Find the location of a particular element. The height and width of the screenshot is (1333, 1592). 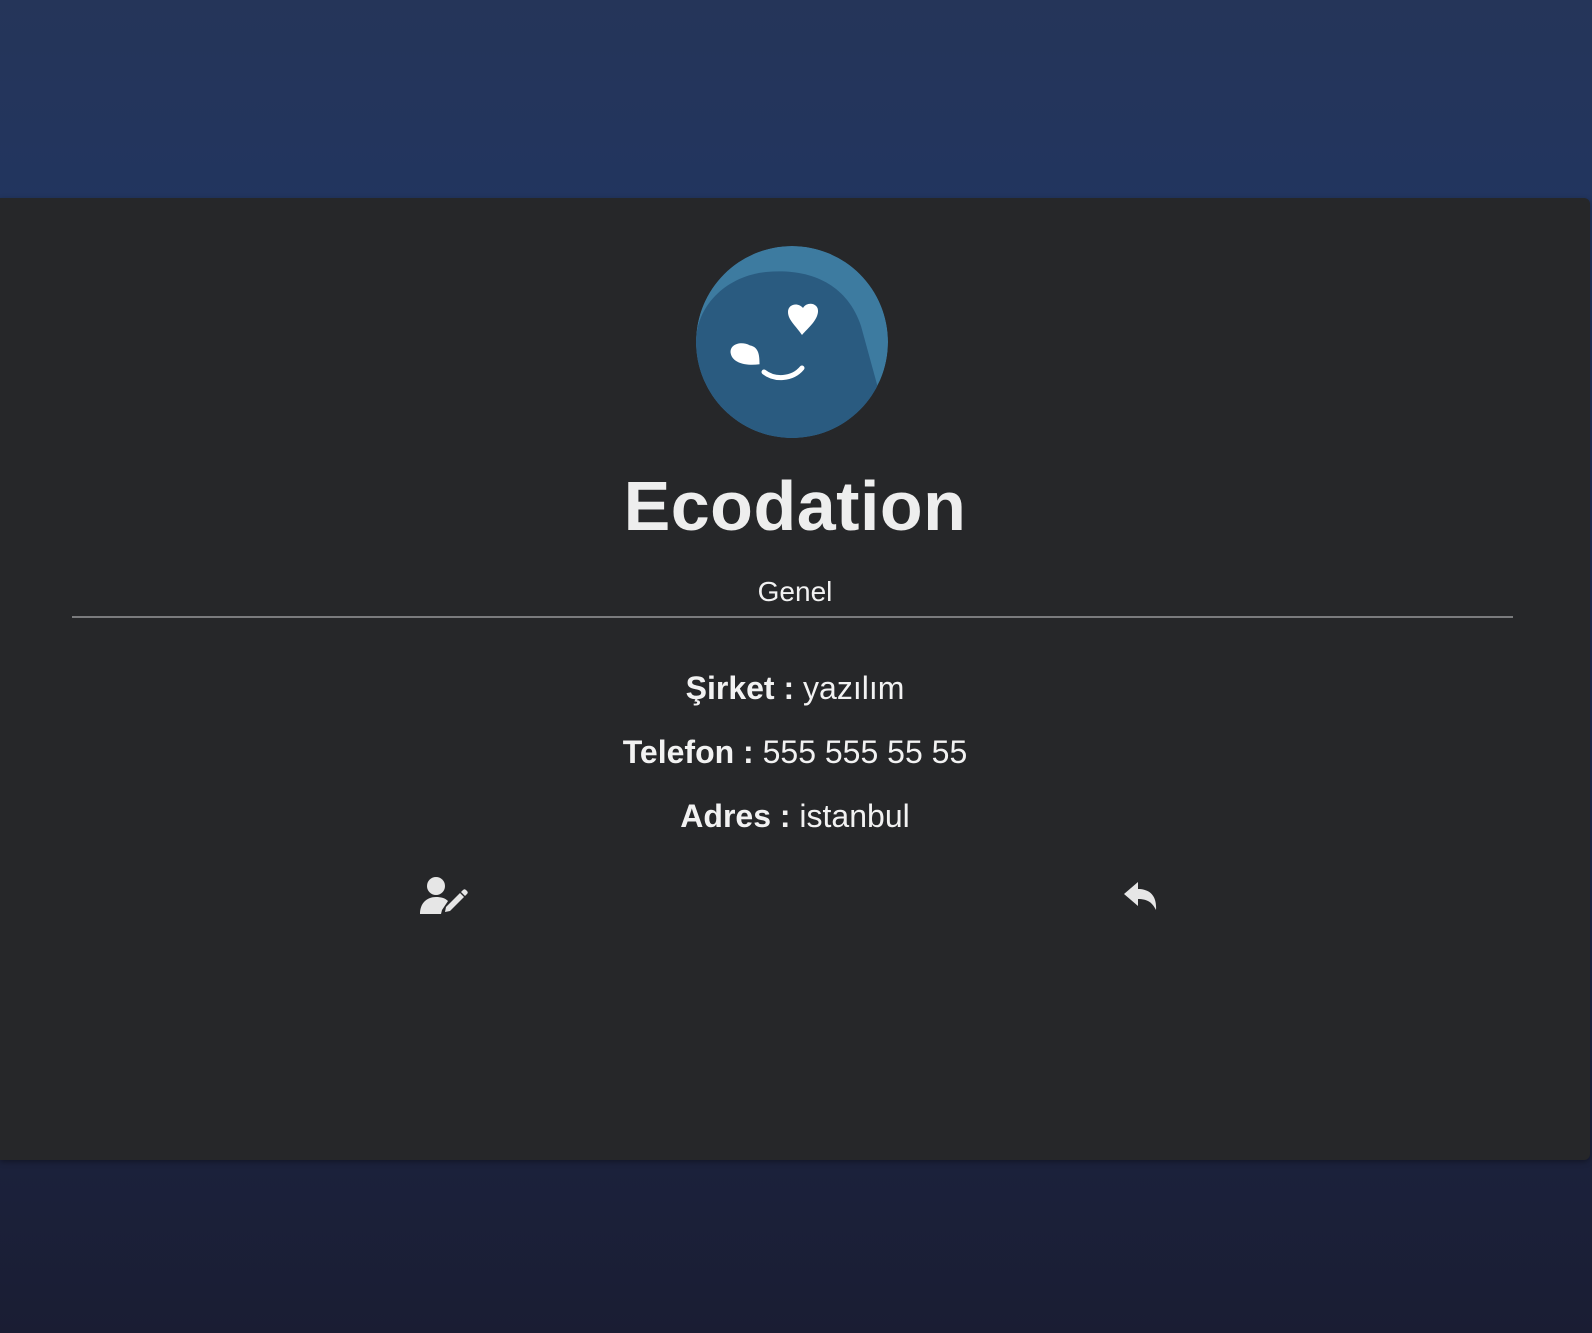

phone-row: Telefon : 555 555 55 55 is located at coordinates (795, 752).